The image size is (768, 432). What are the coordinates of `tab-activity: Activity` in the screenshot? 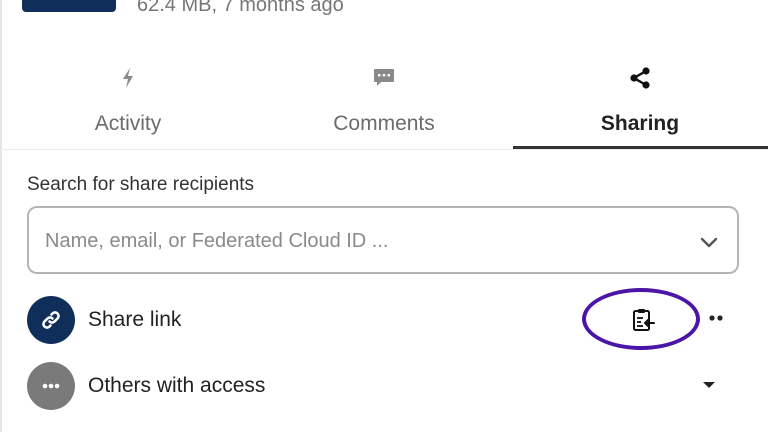 It's located at (128, 100).